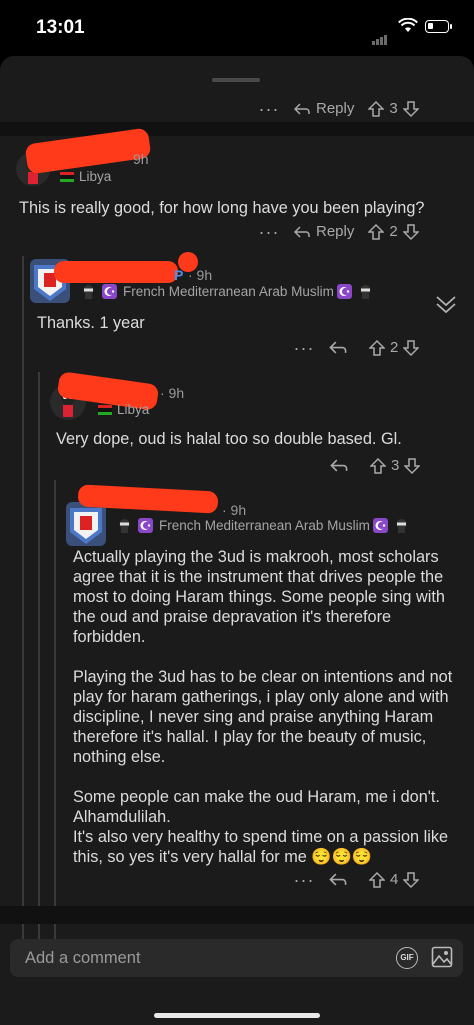 The width and height of the screenshot is (474, 1025). Describe the element at coordinates (60, 27) in the screenshot. I see `status-time: 13:01` at that location.